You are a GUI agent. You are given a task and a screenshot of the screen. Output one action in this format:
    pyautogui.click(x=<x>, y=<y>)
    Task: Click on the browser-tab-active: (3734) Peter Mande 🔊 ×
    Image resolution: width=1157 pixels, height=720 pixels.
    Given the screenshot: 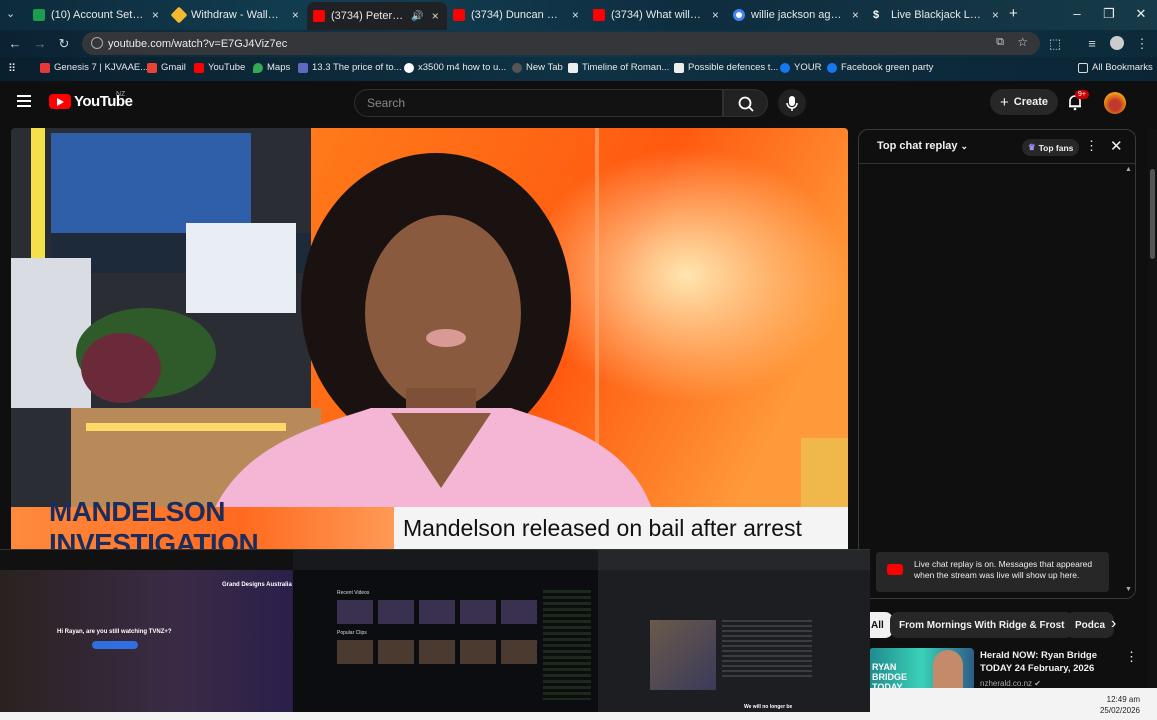 What is the action you would take?
    pyautogui.click(x=377, y=16)
    